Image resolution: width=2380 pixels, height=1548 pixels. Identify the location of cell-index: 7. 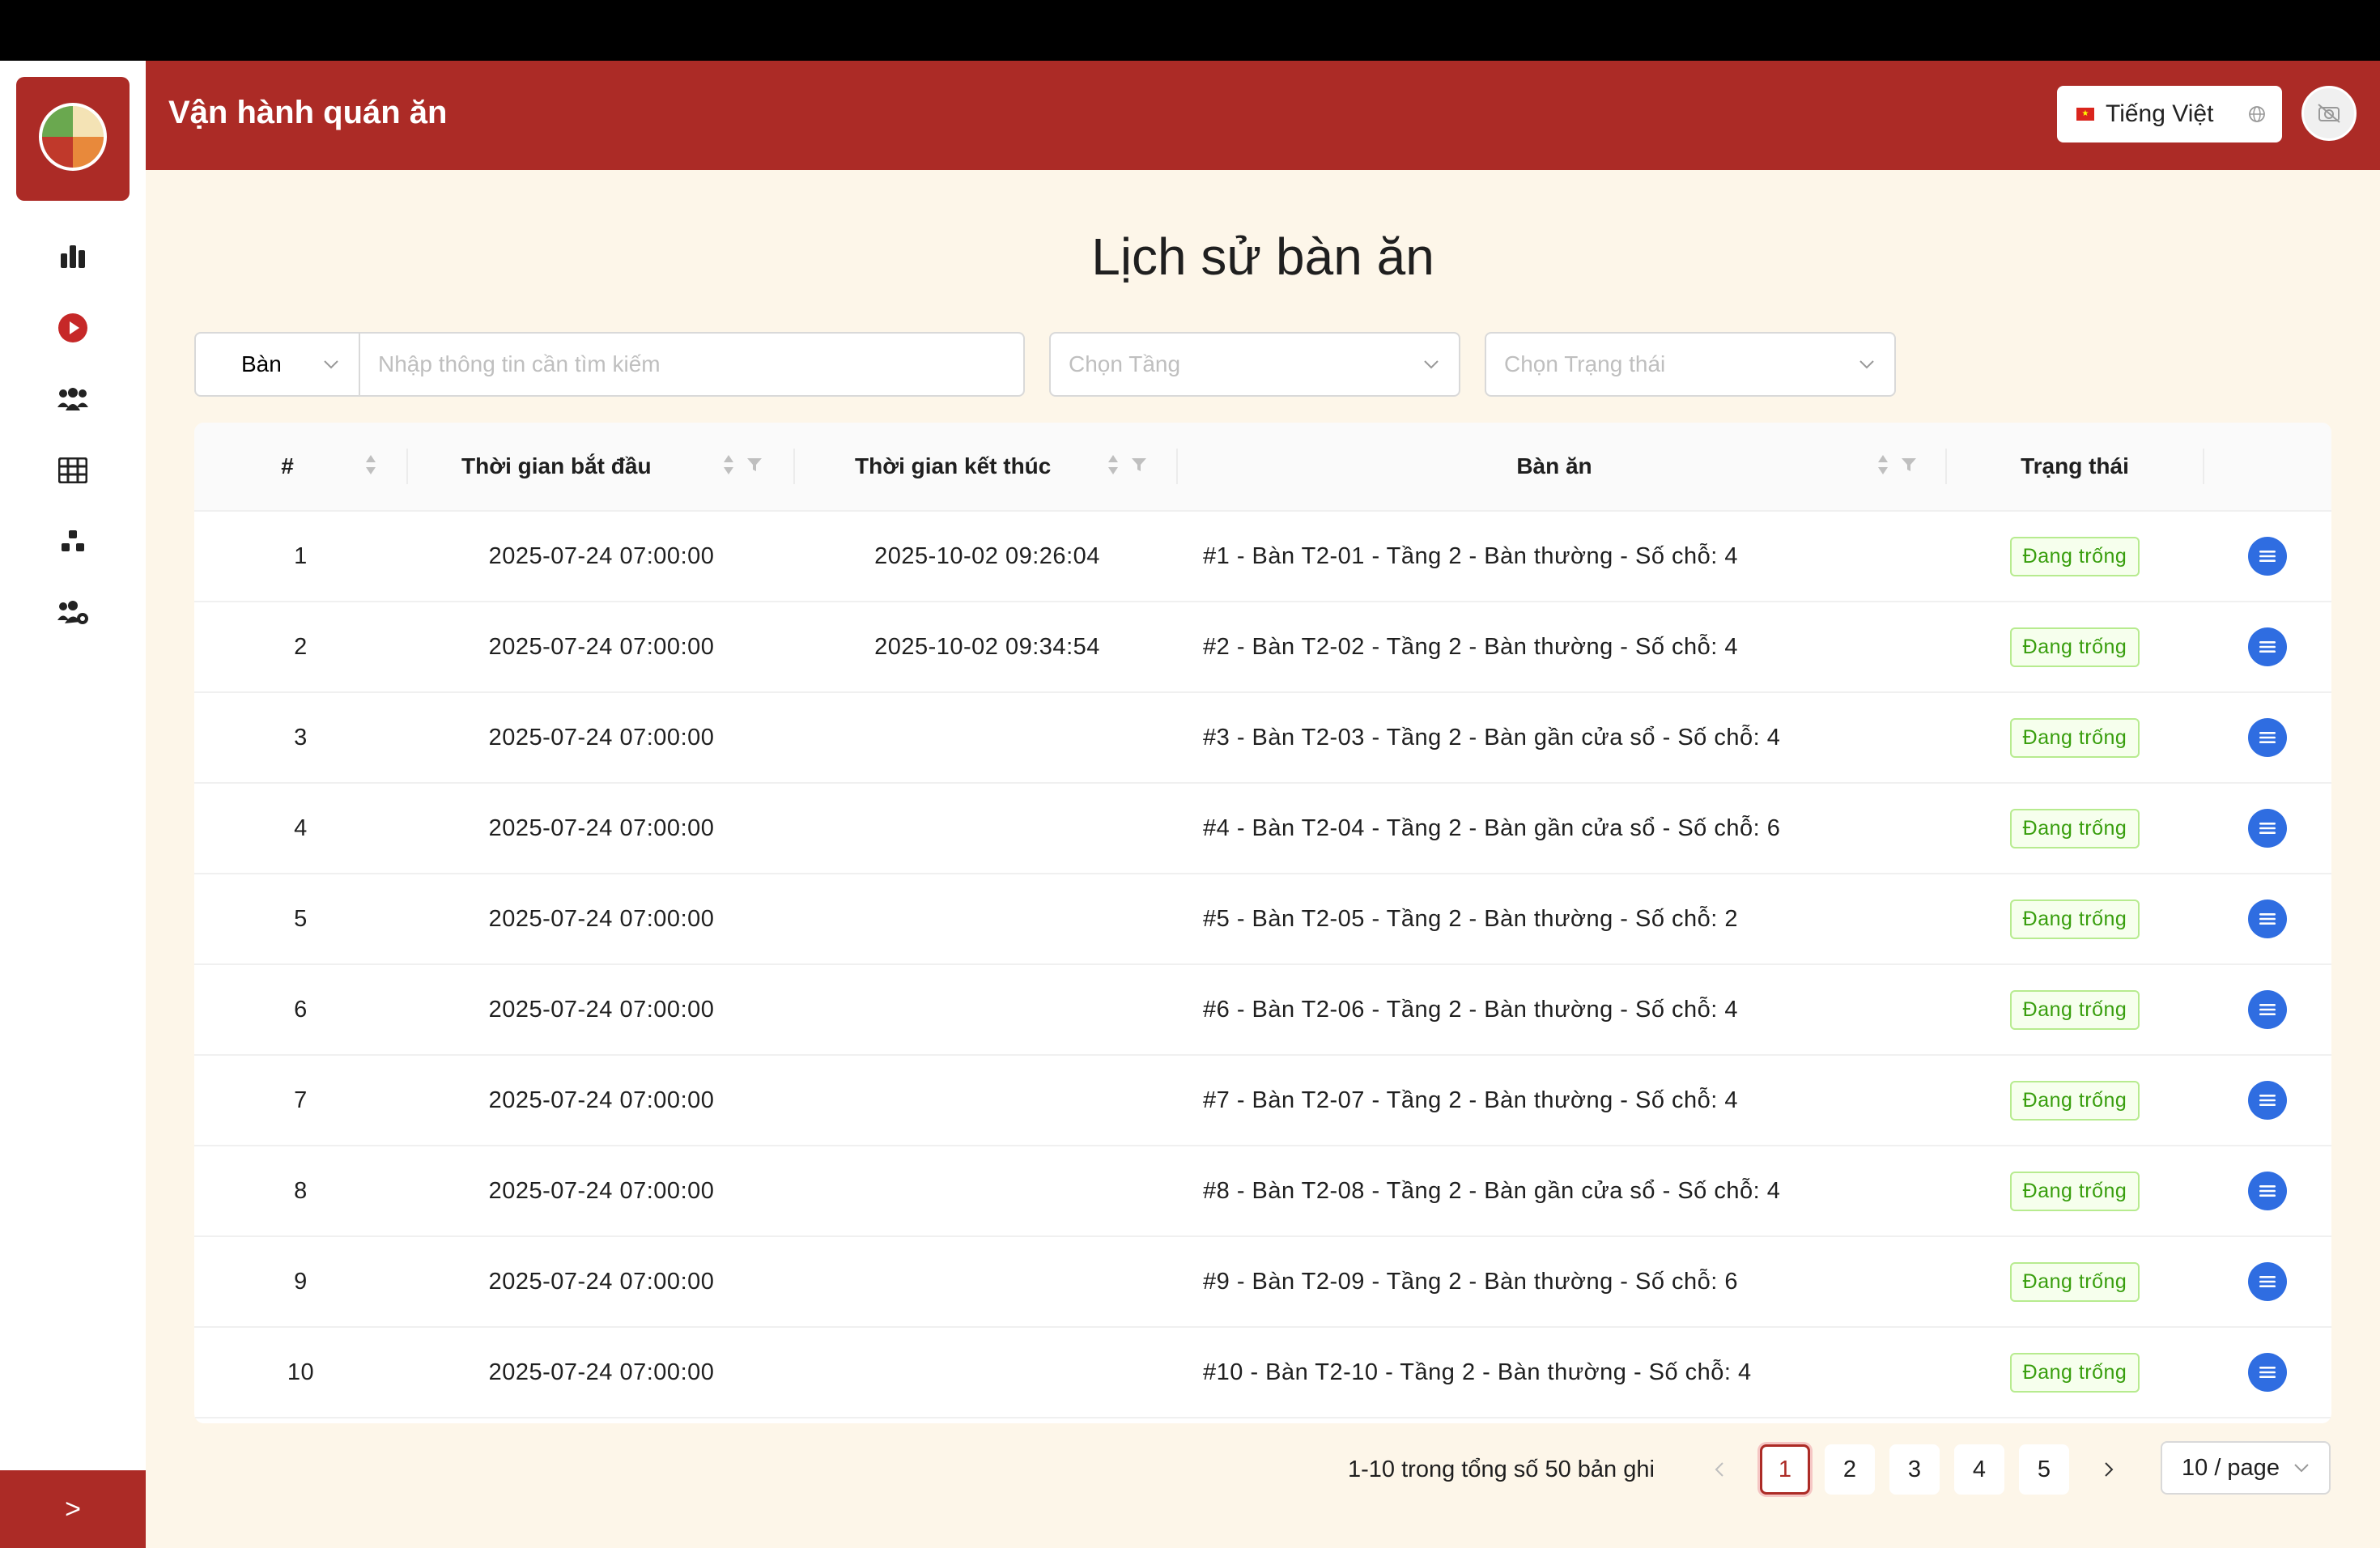
(301, 1100).